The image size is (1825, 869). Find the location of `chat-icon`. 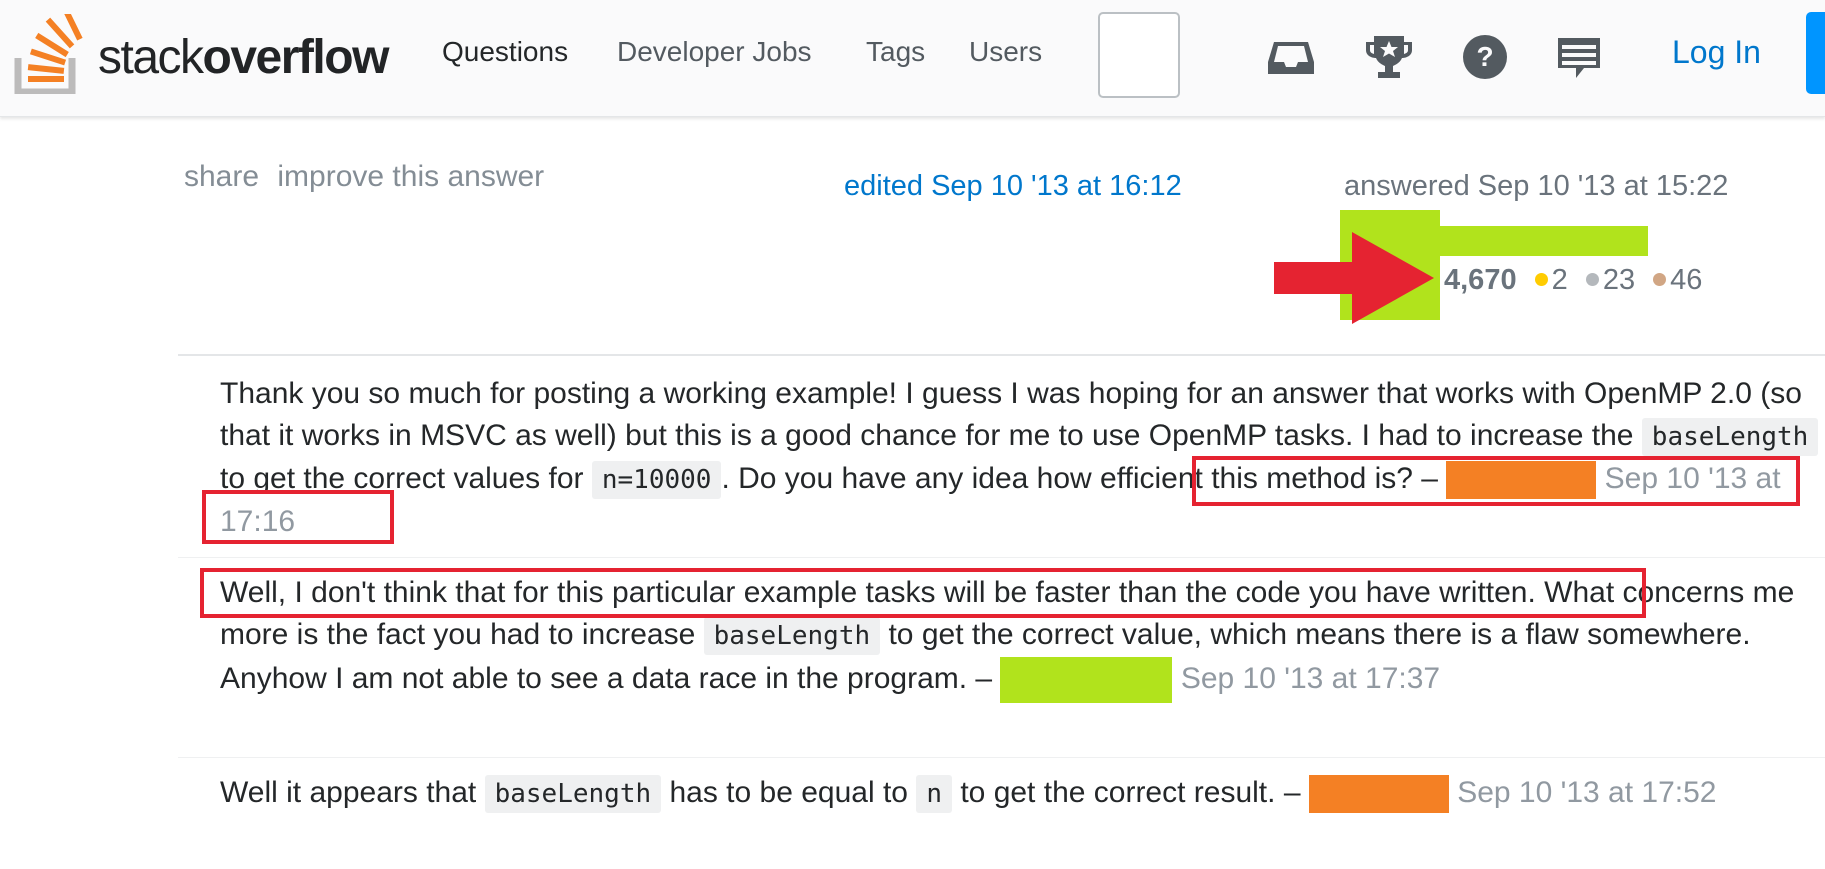

chat-icon is located at coordinates (1579, 57).